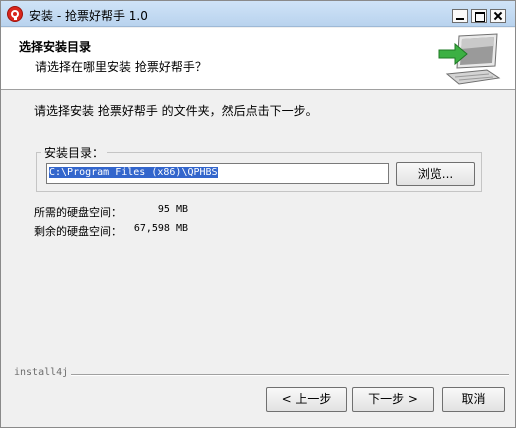  Describe the element at coordinates (290, 375) in the screenshot. I see `footer-divider` at that location.